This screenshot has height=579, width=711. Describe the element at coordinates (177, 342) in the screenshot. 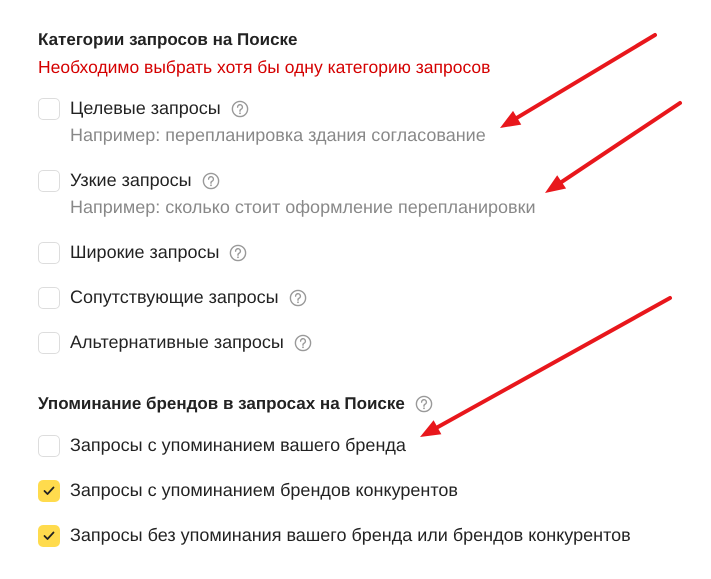

I see `option-label: Альтернативные запросы` at that location.